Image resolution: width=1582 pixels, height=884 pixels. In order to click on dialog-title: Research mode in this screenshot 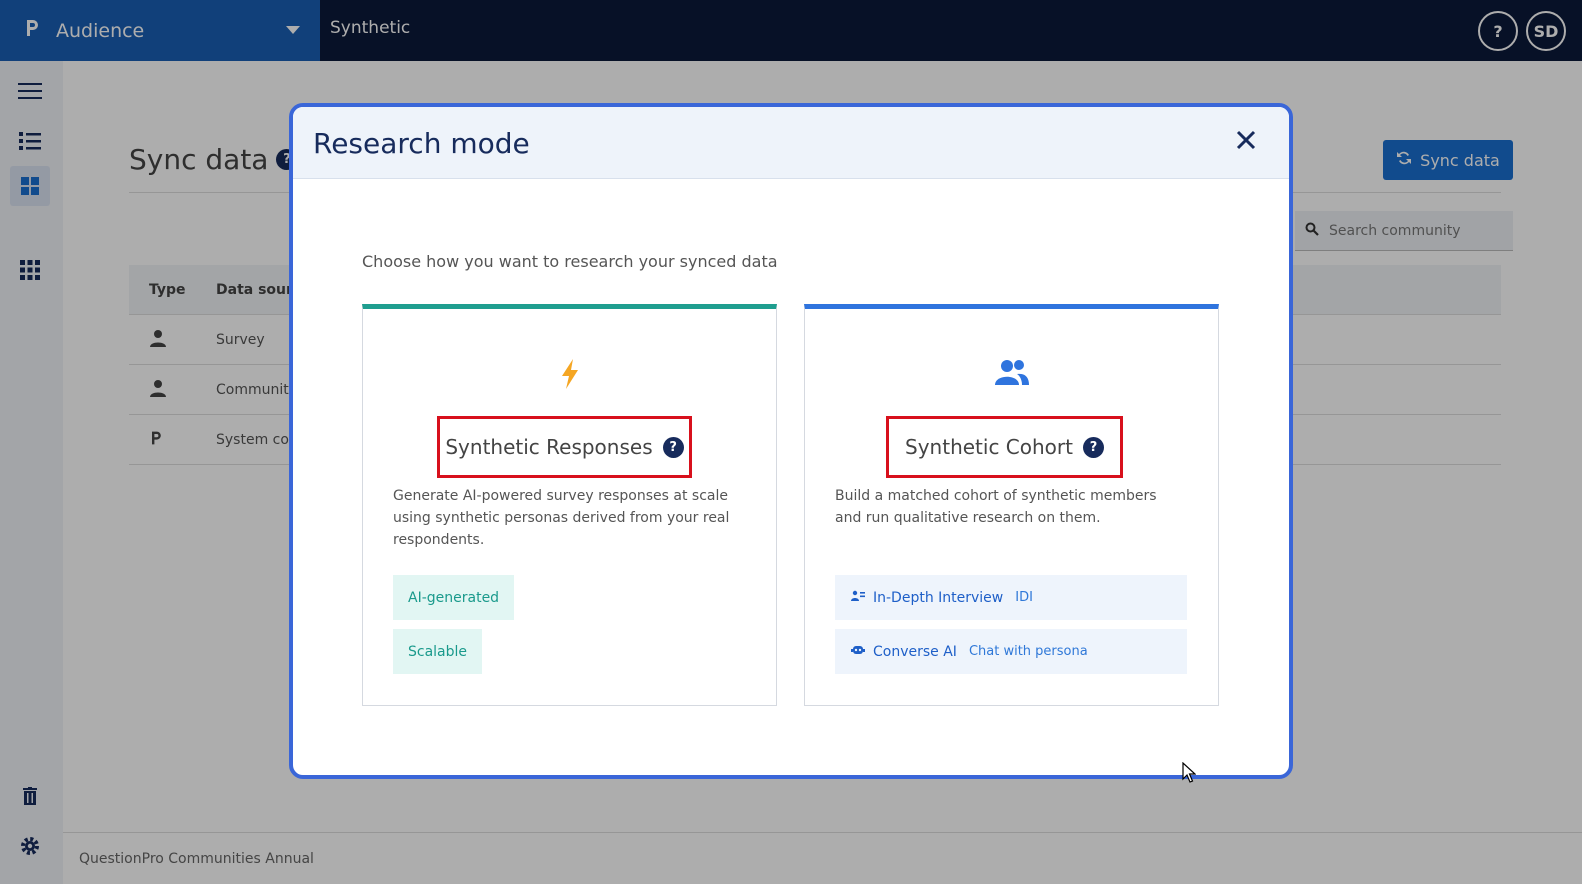, I will do `click(421, 143)`.